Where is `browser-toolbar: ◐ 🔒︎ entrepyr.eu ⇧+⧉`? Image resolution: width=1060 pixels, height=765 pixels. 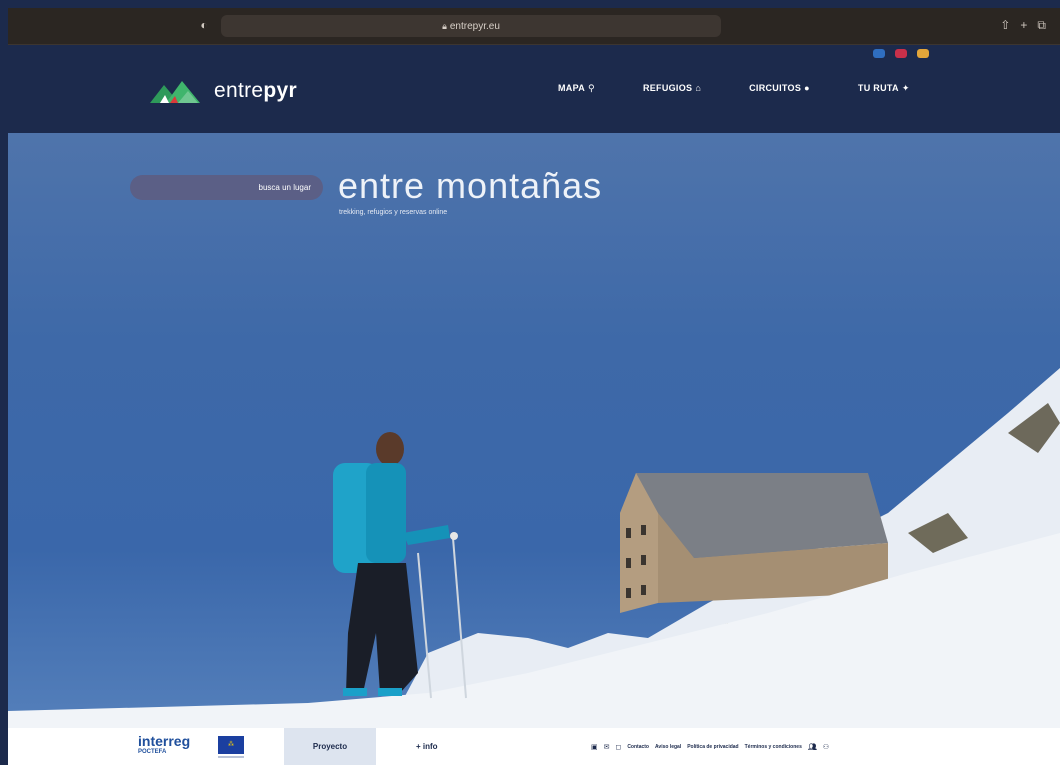 browser-toolbar: ◐ 🔒︎ entrepyr.eu ⇧+⧉ is located at coordinates (534, 26).